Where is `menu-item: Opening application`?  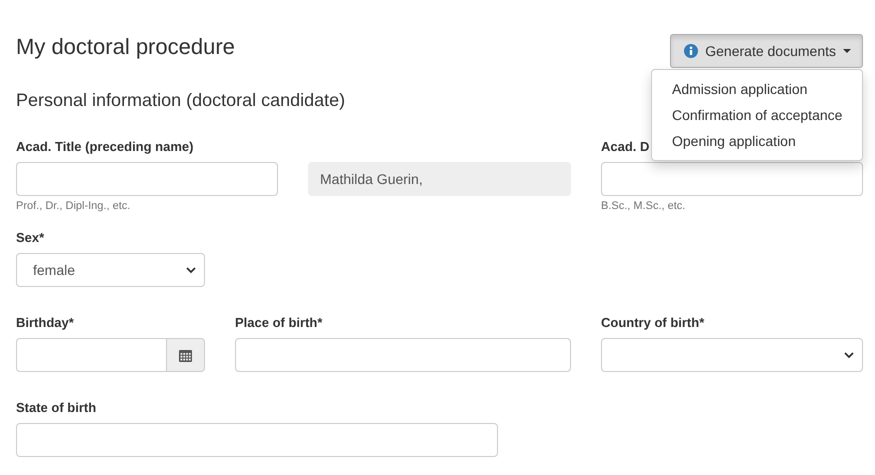 menu-item: Opening application is located at coordinates (757, 141).